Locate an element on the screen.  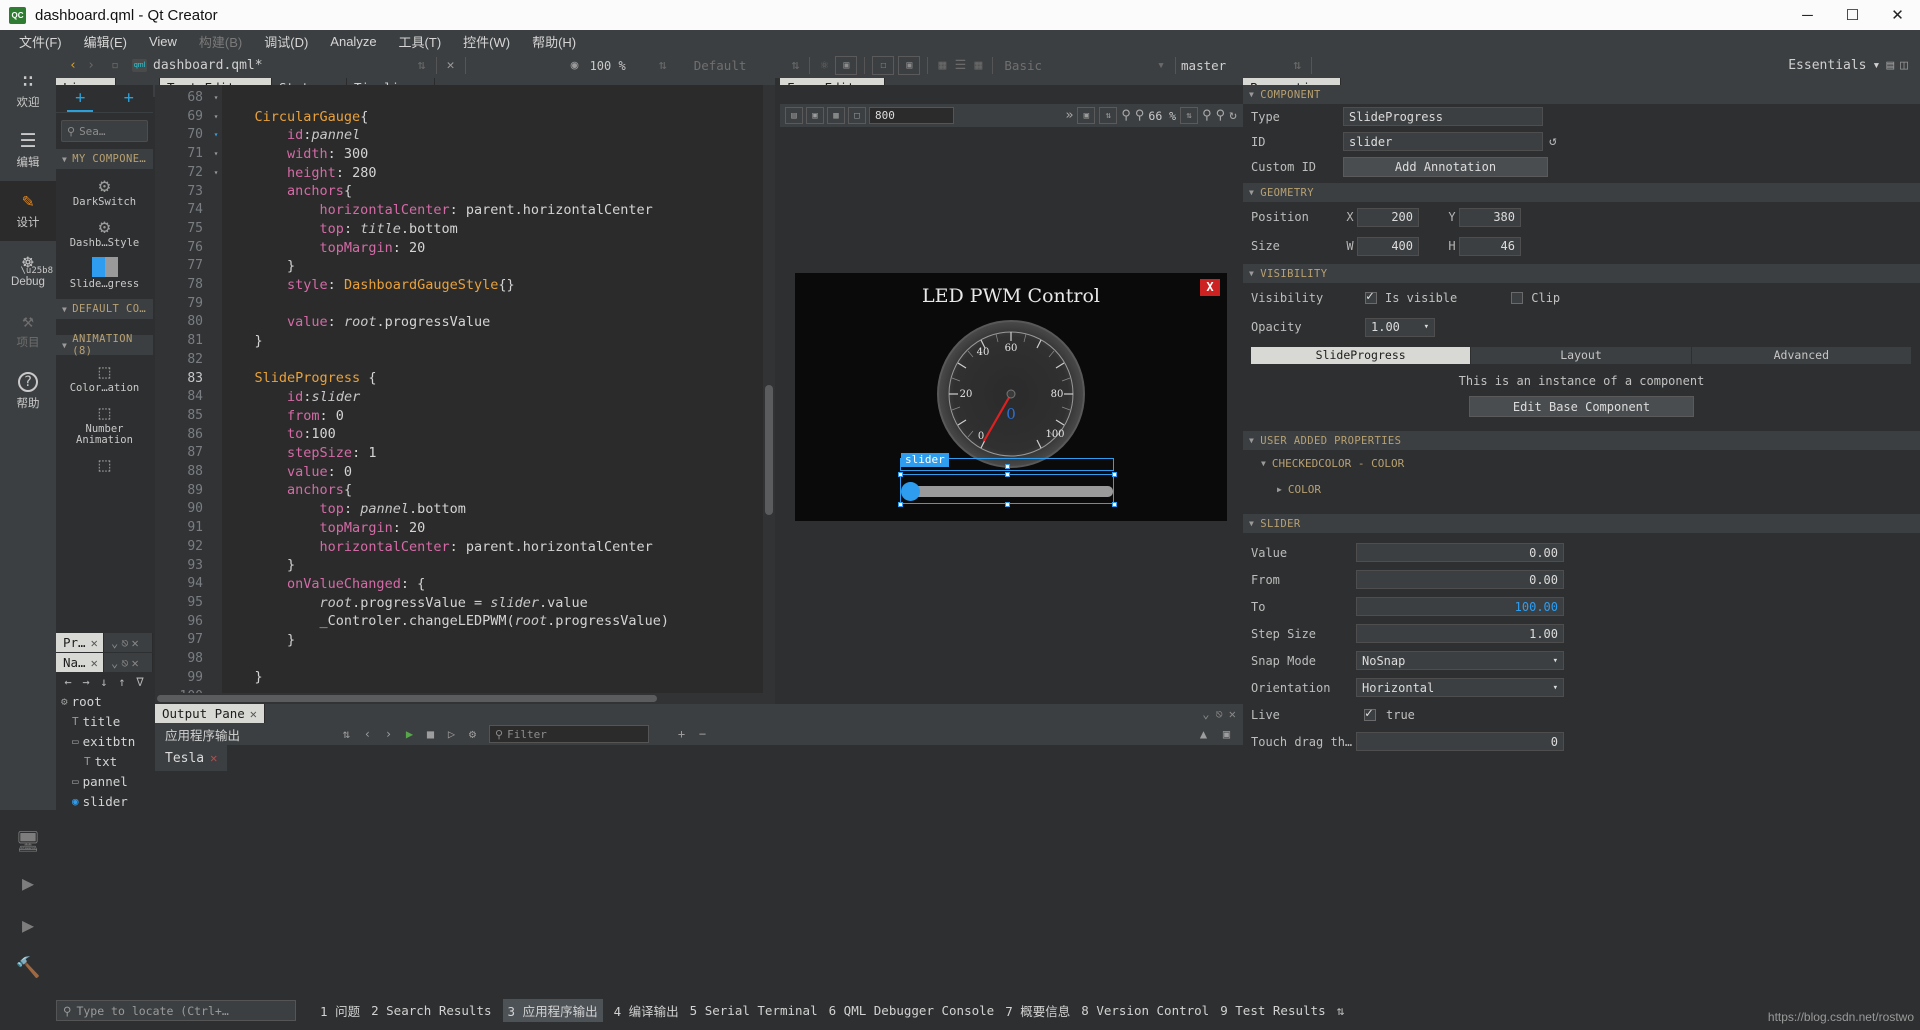
move-left-icon: ← is located at coordinates (68, 682).